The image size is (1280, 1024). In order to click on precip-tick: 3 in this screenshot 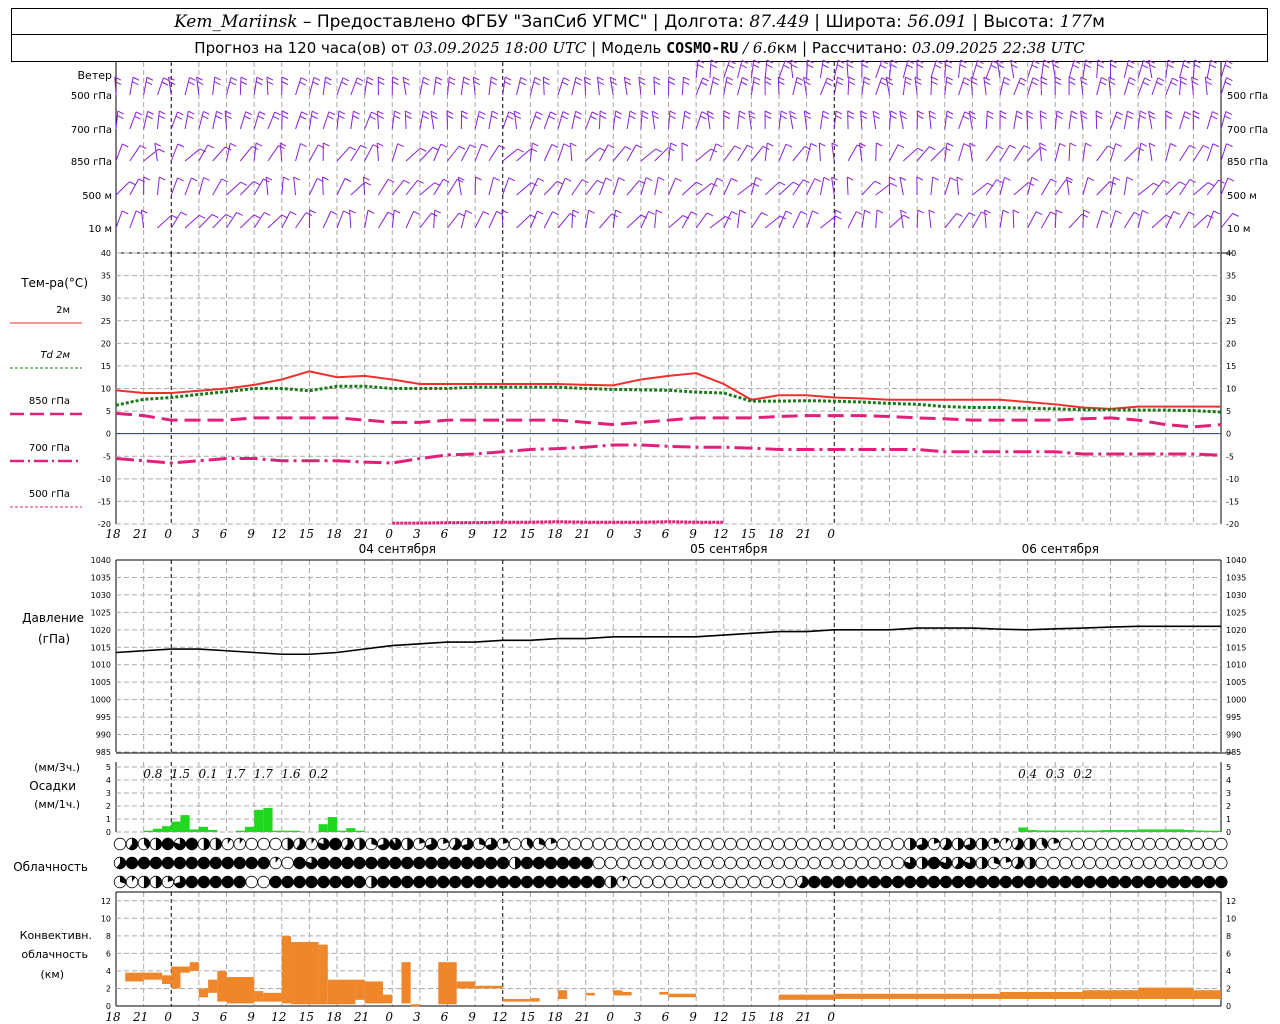, I will do `click(108, 793)`.